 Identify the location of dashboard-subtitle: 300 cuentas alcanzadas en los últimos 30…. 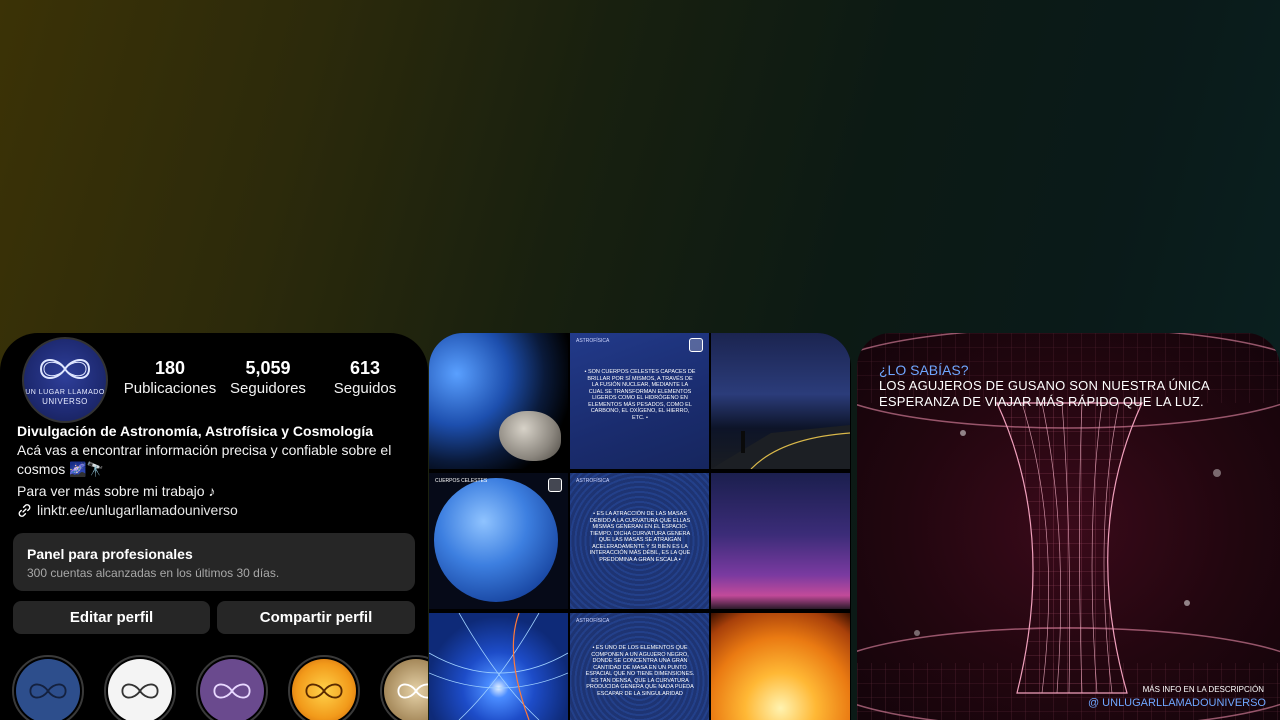
(153, 573).